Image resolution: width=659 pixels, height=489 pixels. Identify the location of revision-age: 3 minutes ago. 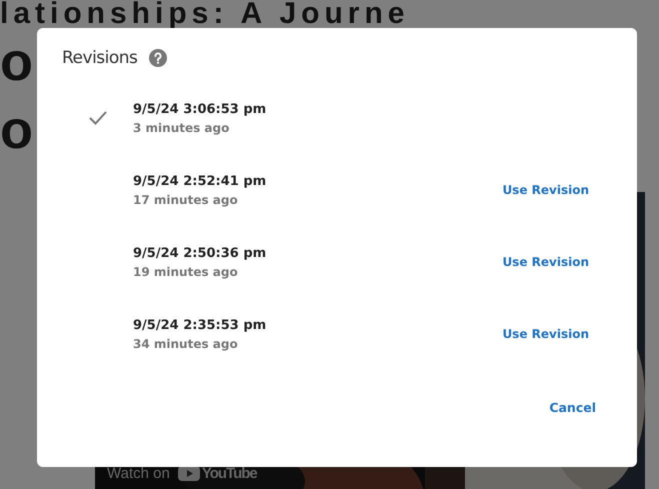
(181, 127).